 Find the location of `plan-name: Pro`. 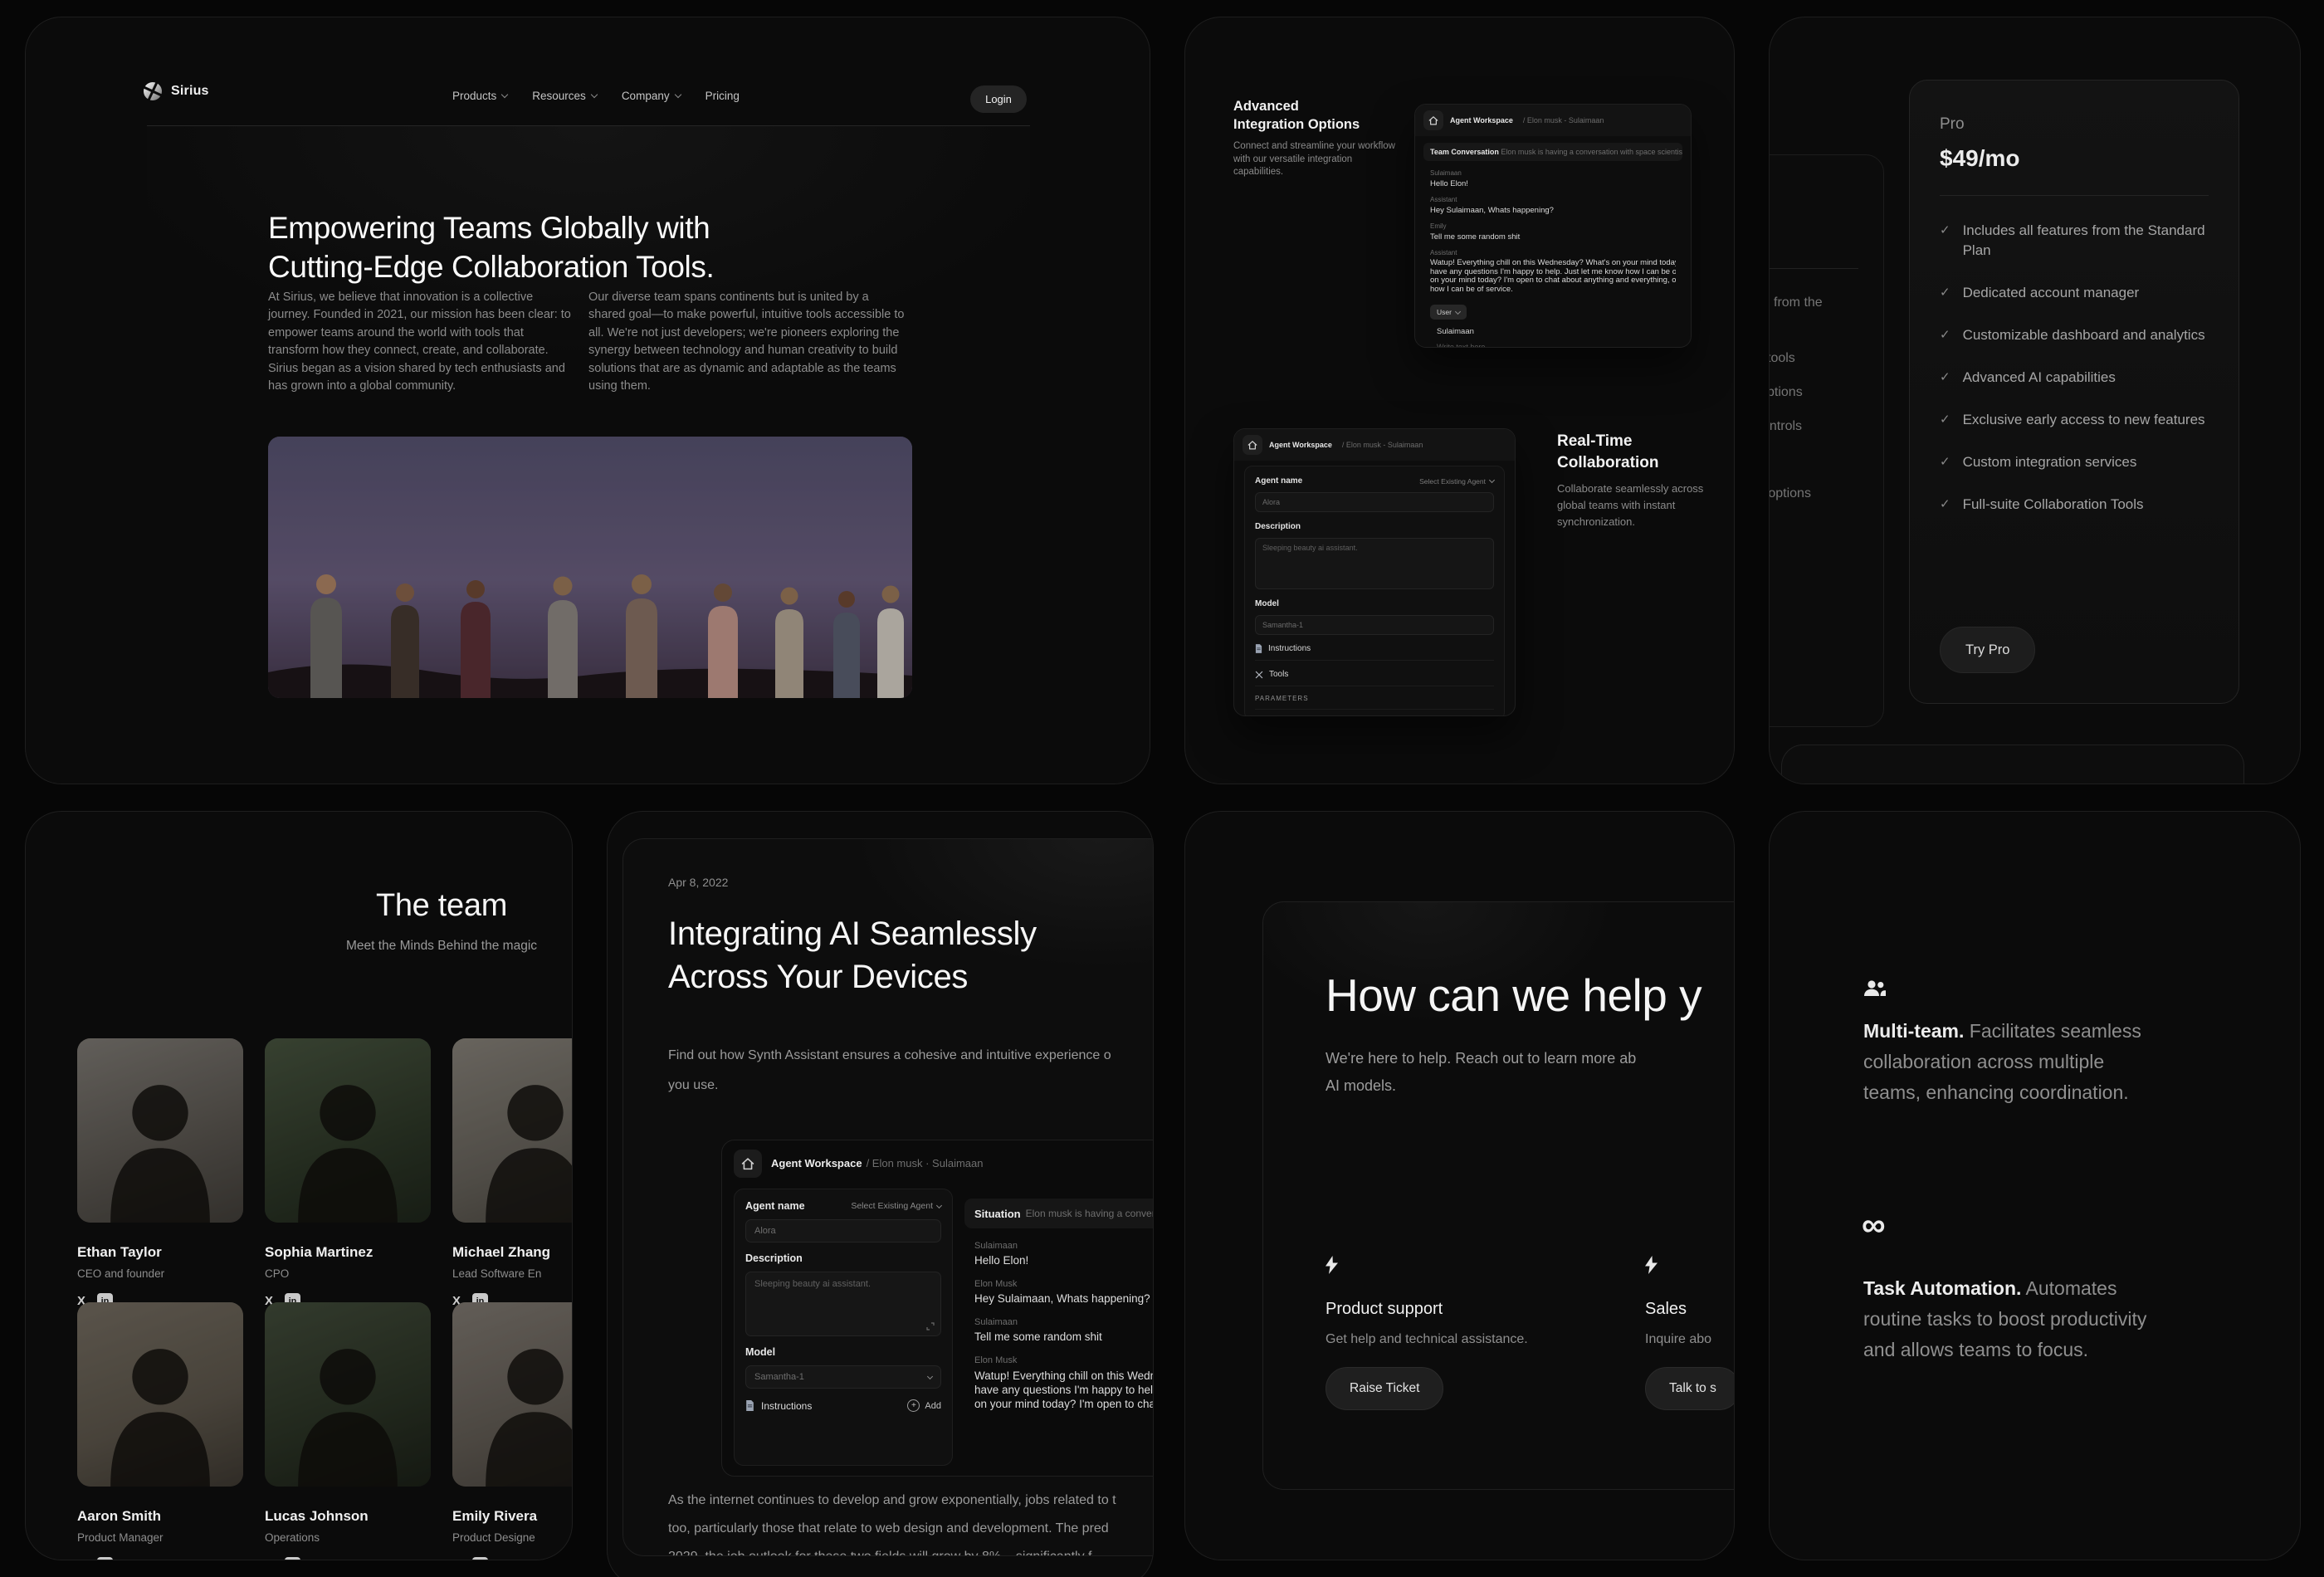

plan-name: Pro is located at coordinates (1952, 124).